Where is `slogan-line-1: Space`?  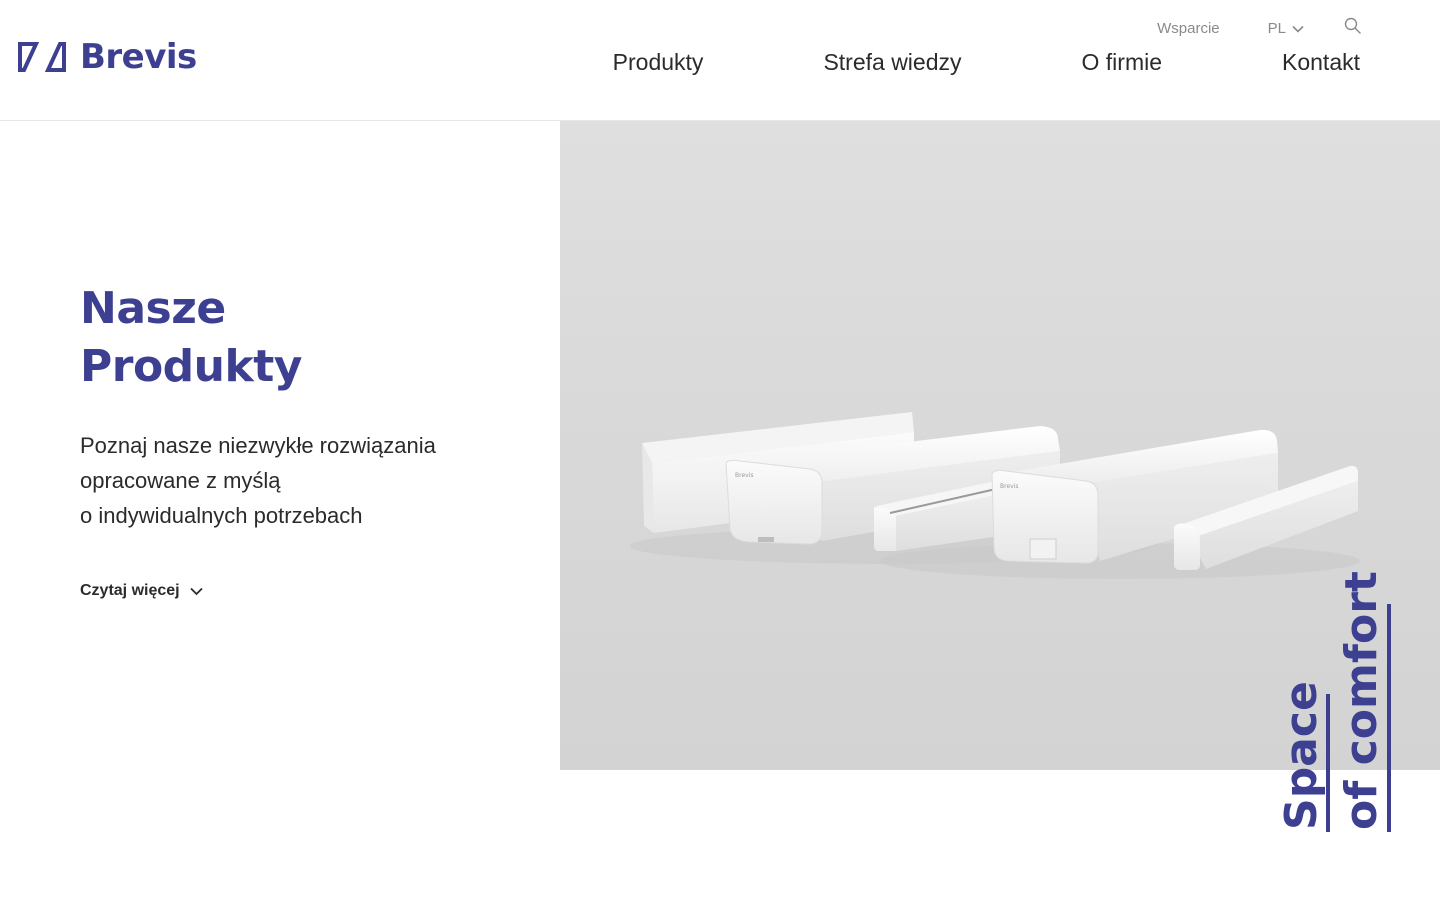 slogan-line-1: Space is located at coordinates (1301, 755).